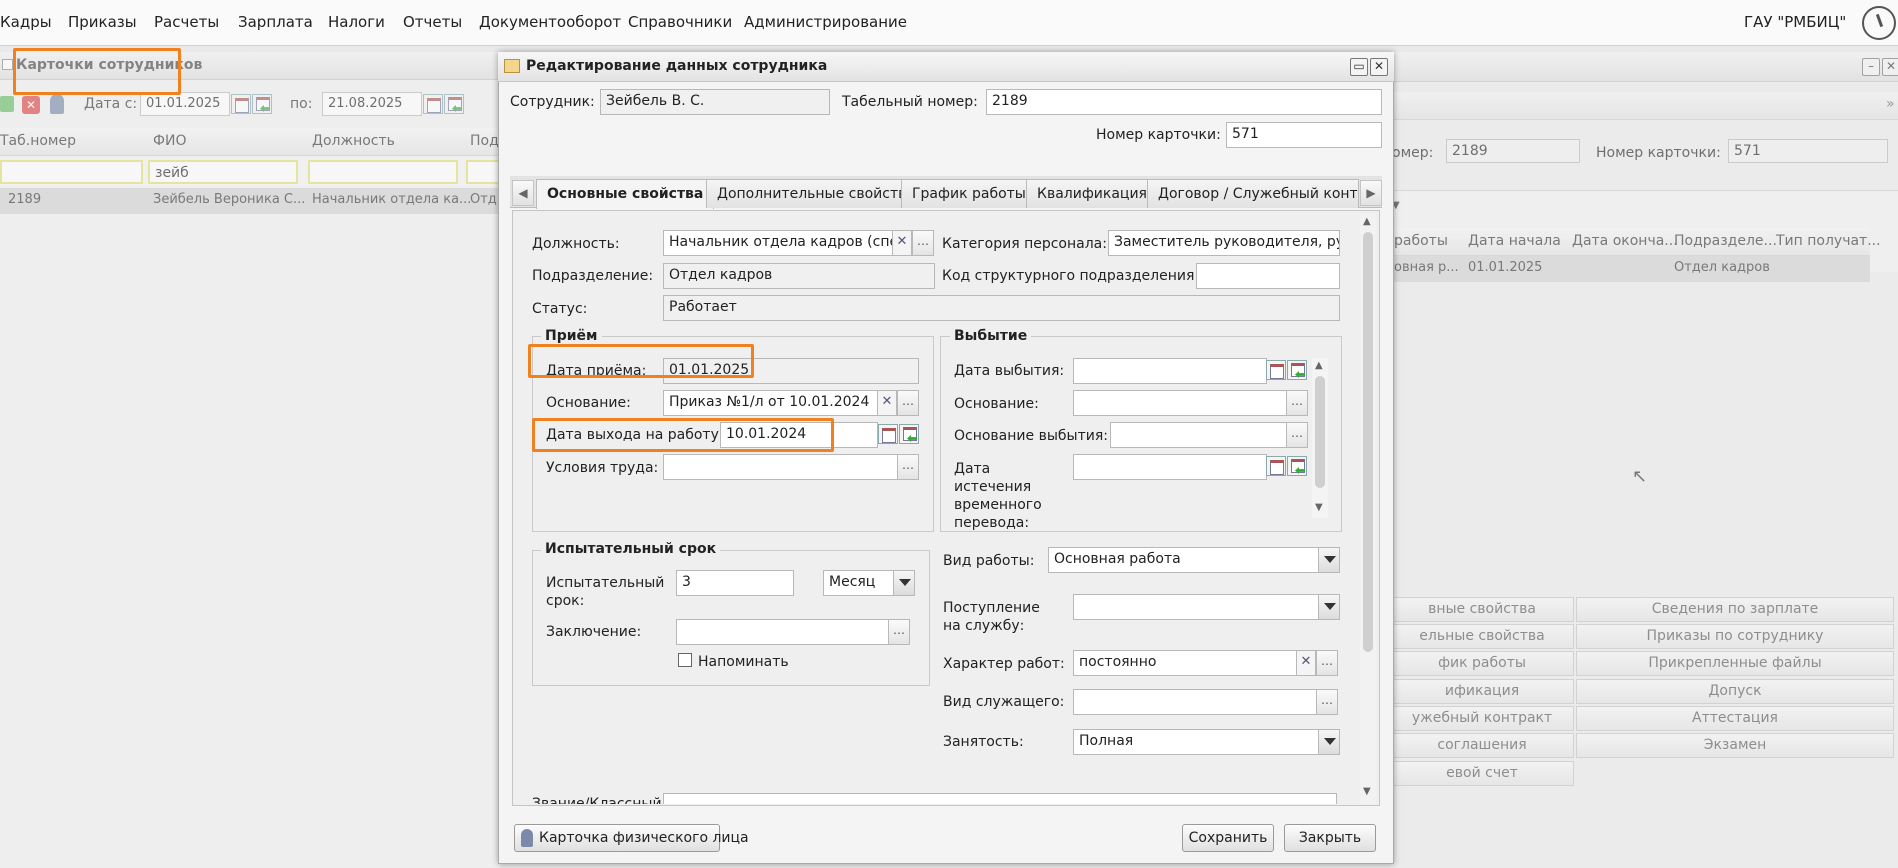  I want to click on menu-item-prikazy: Приказы, so click(102, 22).